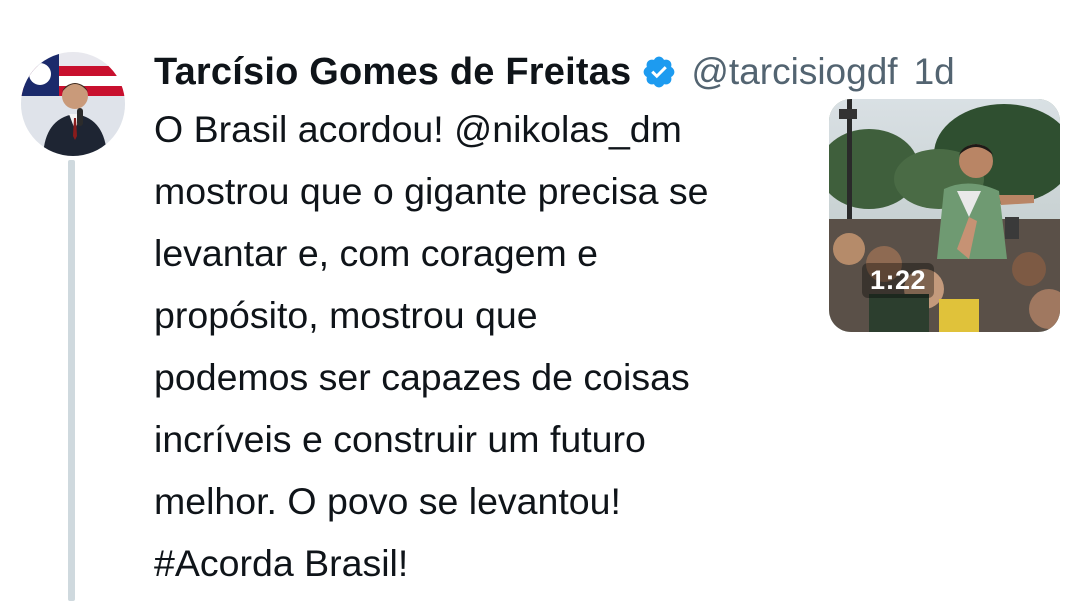 The width and height of the screenshot is (1080, 601). What do you see at coordinates (392, 72) in the screenshot?
I see `author-name: Tarcísio Gomes de Freitas` at bounding box center [392, 72].